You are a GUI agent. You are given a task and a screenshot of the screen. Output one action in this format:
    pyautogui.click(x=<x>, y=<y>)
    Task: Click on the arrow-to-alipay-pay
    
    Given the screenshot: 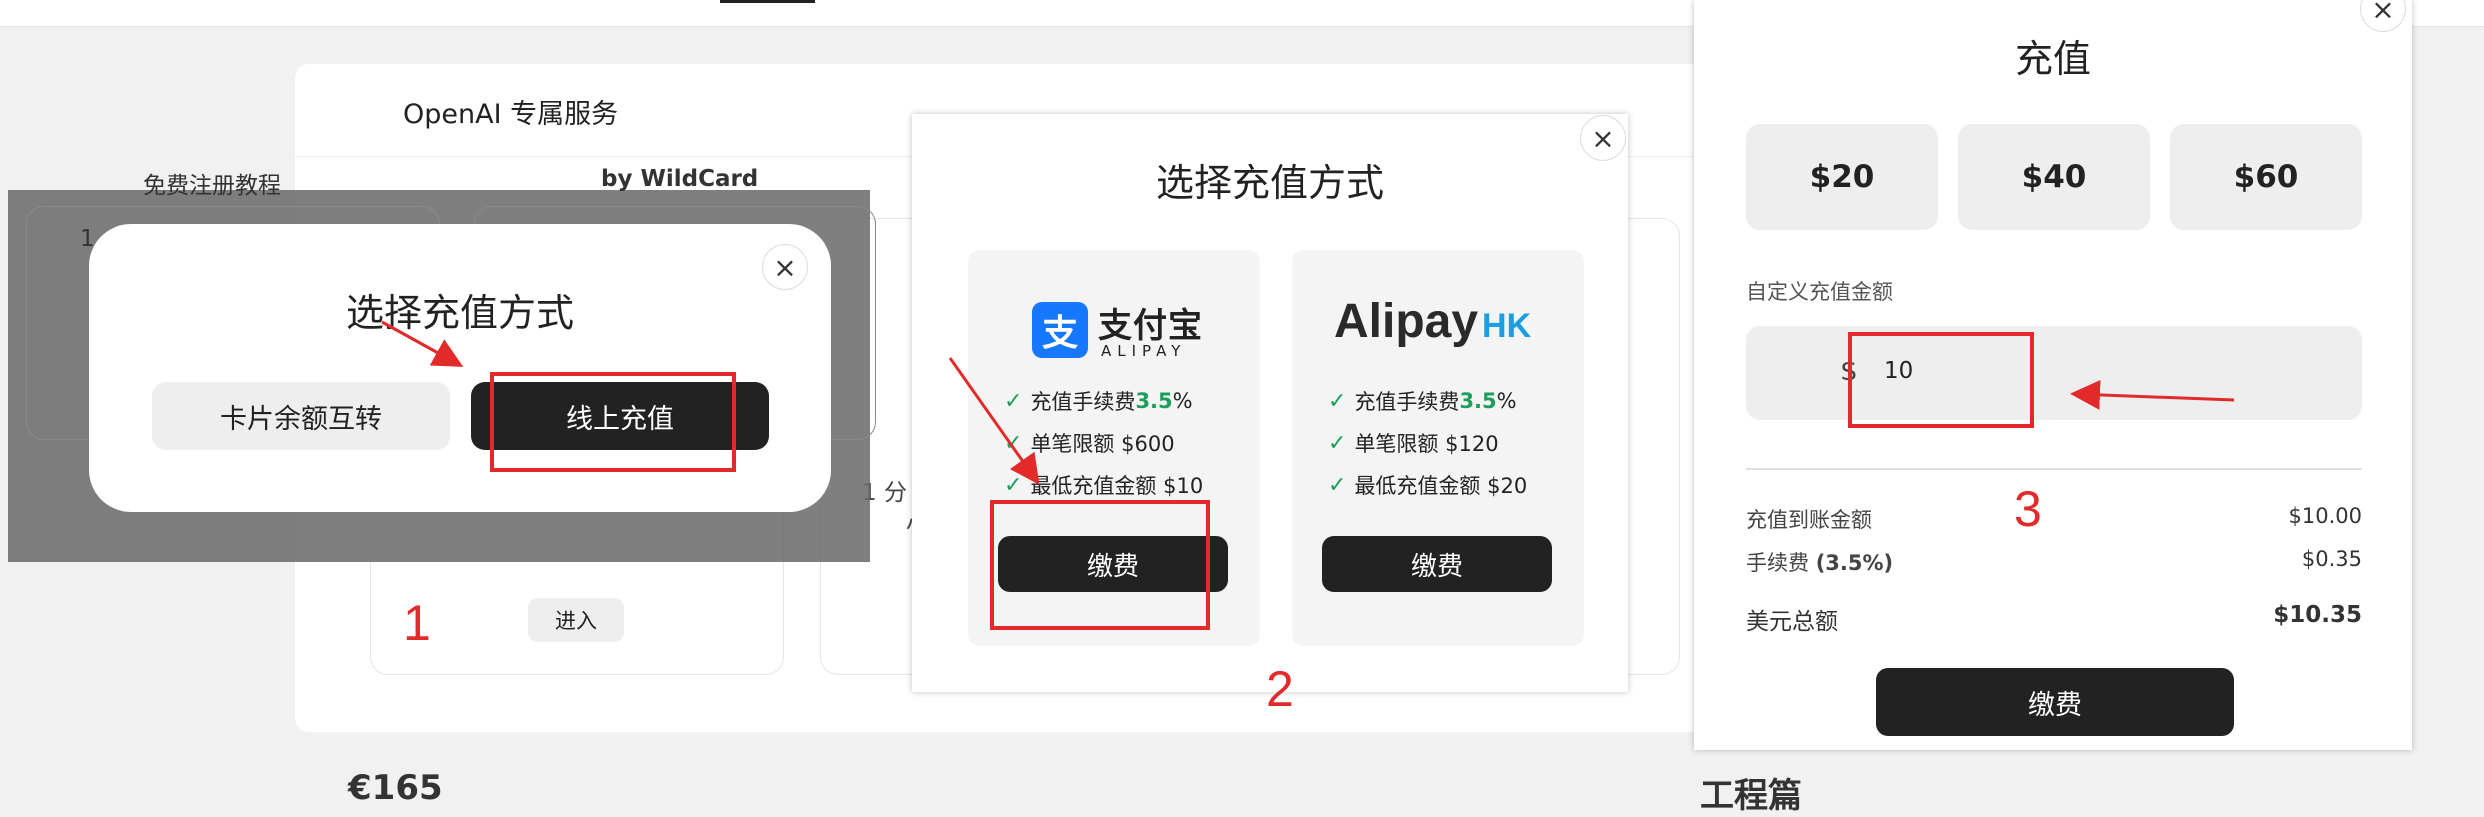 What is the action you would take?
    pyautogui.click(x=994, y=421)
    